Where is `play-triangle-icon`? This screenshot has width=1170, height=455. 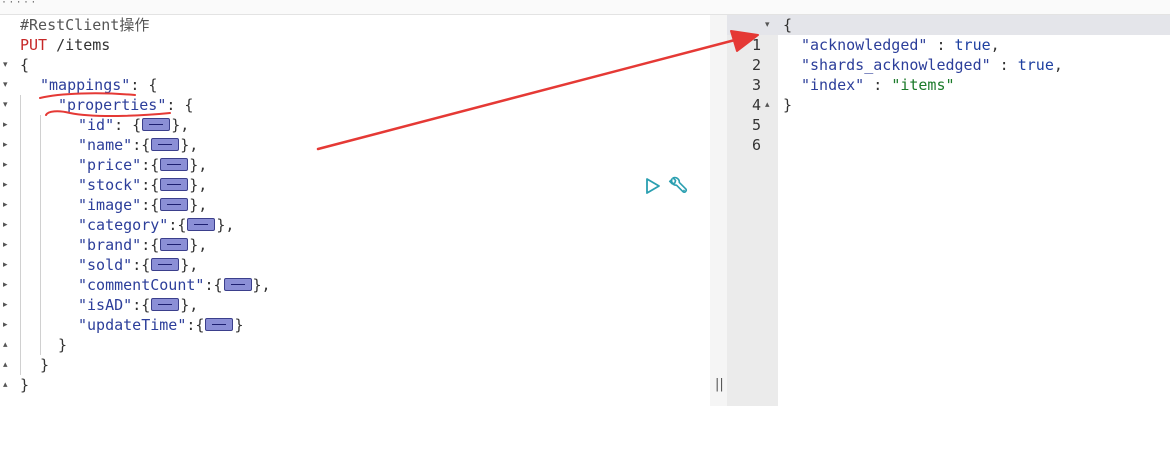
play-triangle-icon is located at coordinates (653, 186).